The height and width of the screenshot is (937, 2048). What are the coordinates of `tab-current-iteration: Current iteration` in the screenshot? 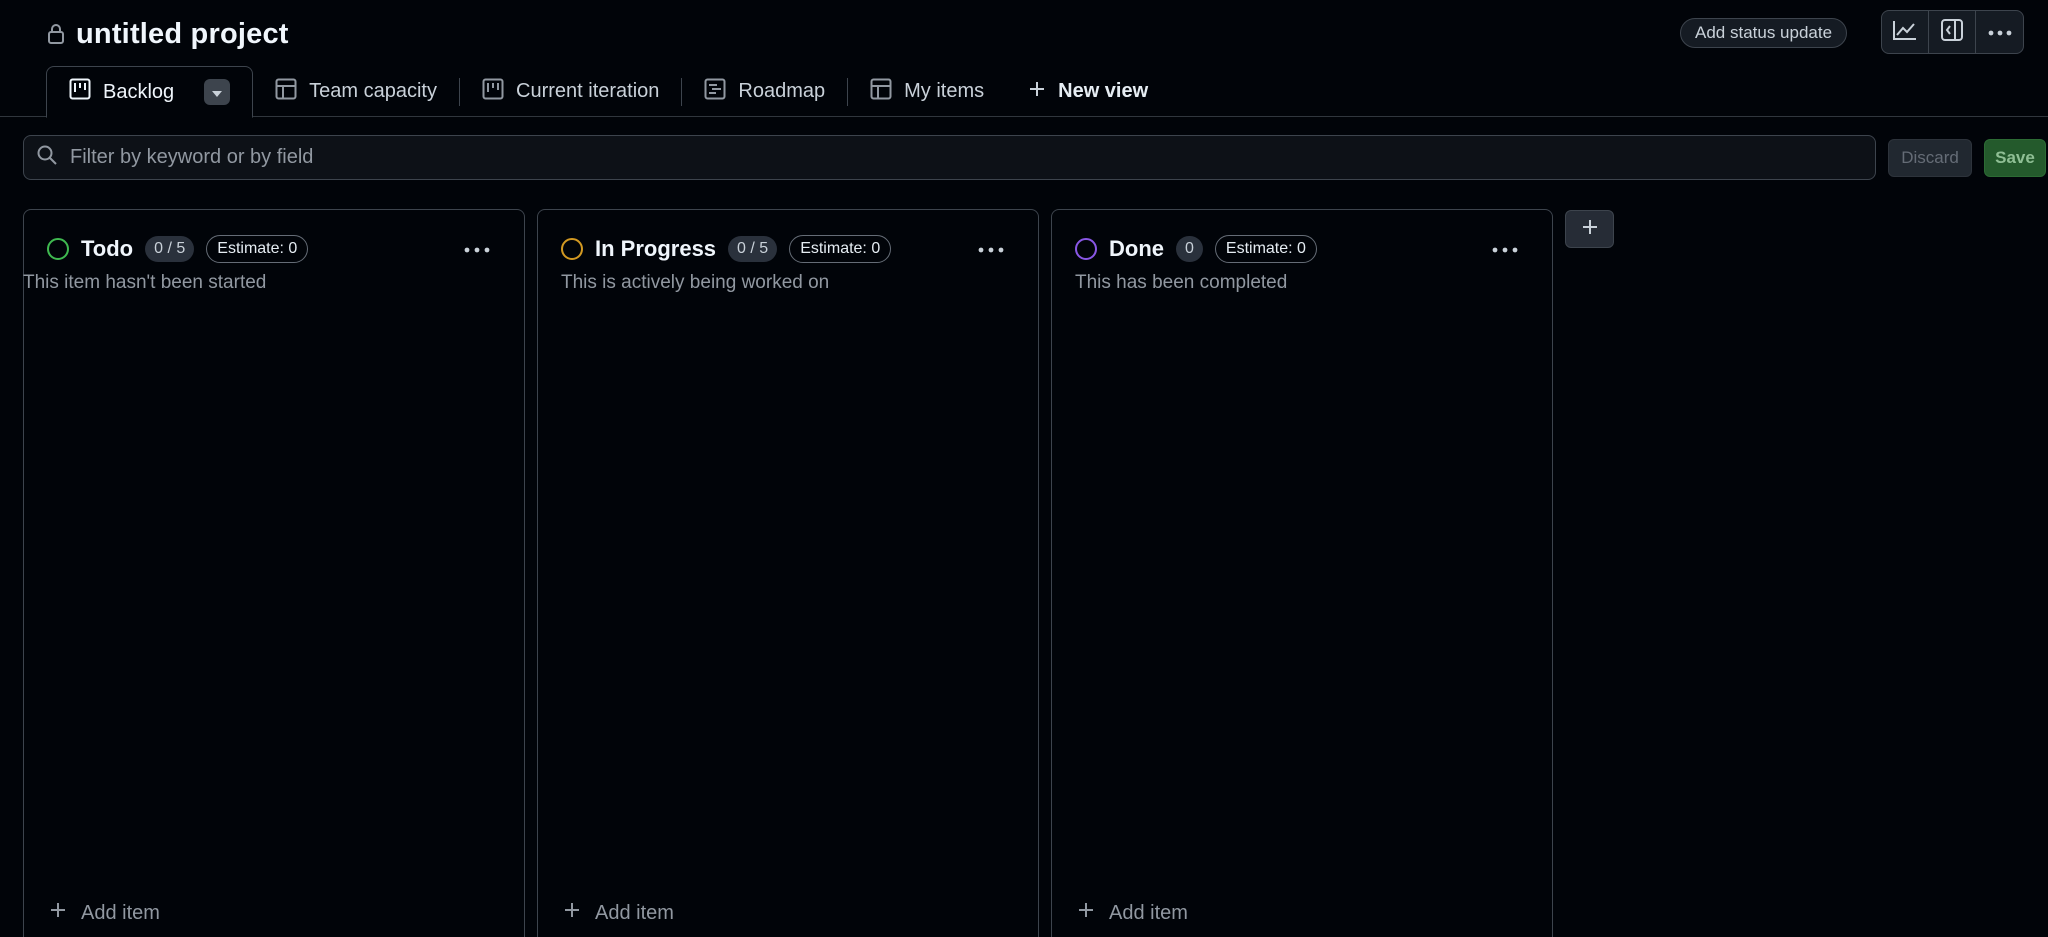 It's located at (570, 91).